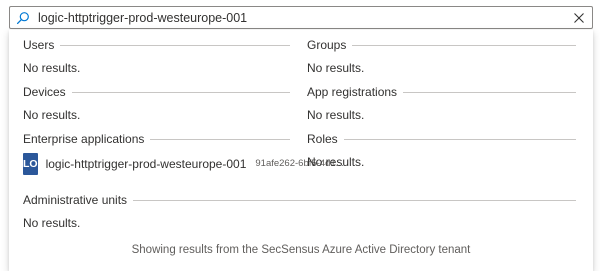 The width and height of the screenshot is (600, 271). I want to click on section-title: Roles, so click(322, 139).